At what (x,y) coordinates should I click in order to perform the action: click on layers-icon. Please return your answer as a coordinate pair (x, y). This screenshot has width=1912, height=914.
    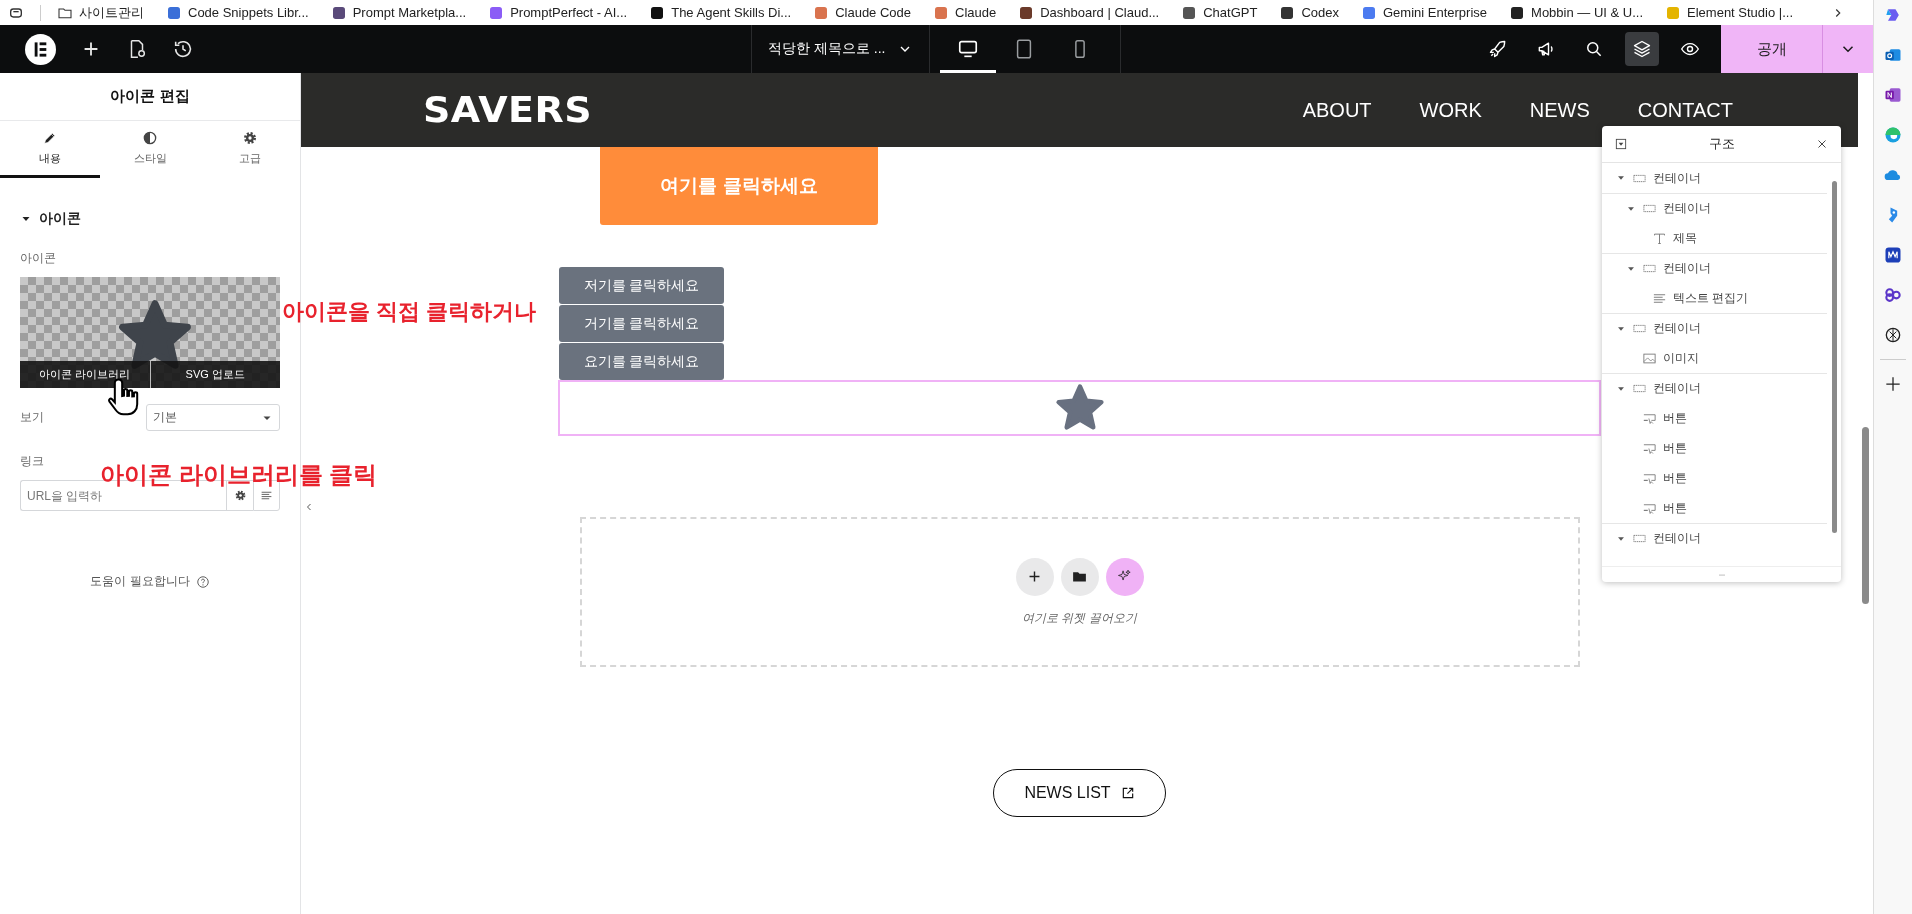
    Looking at the image, I should click on (1642, 49).